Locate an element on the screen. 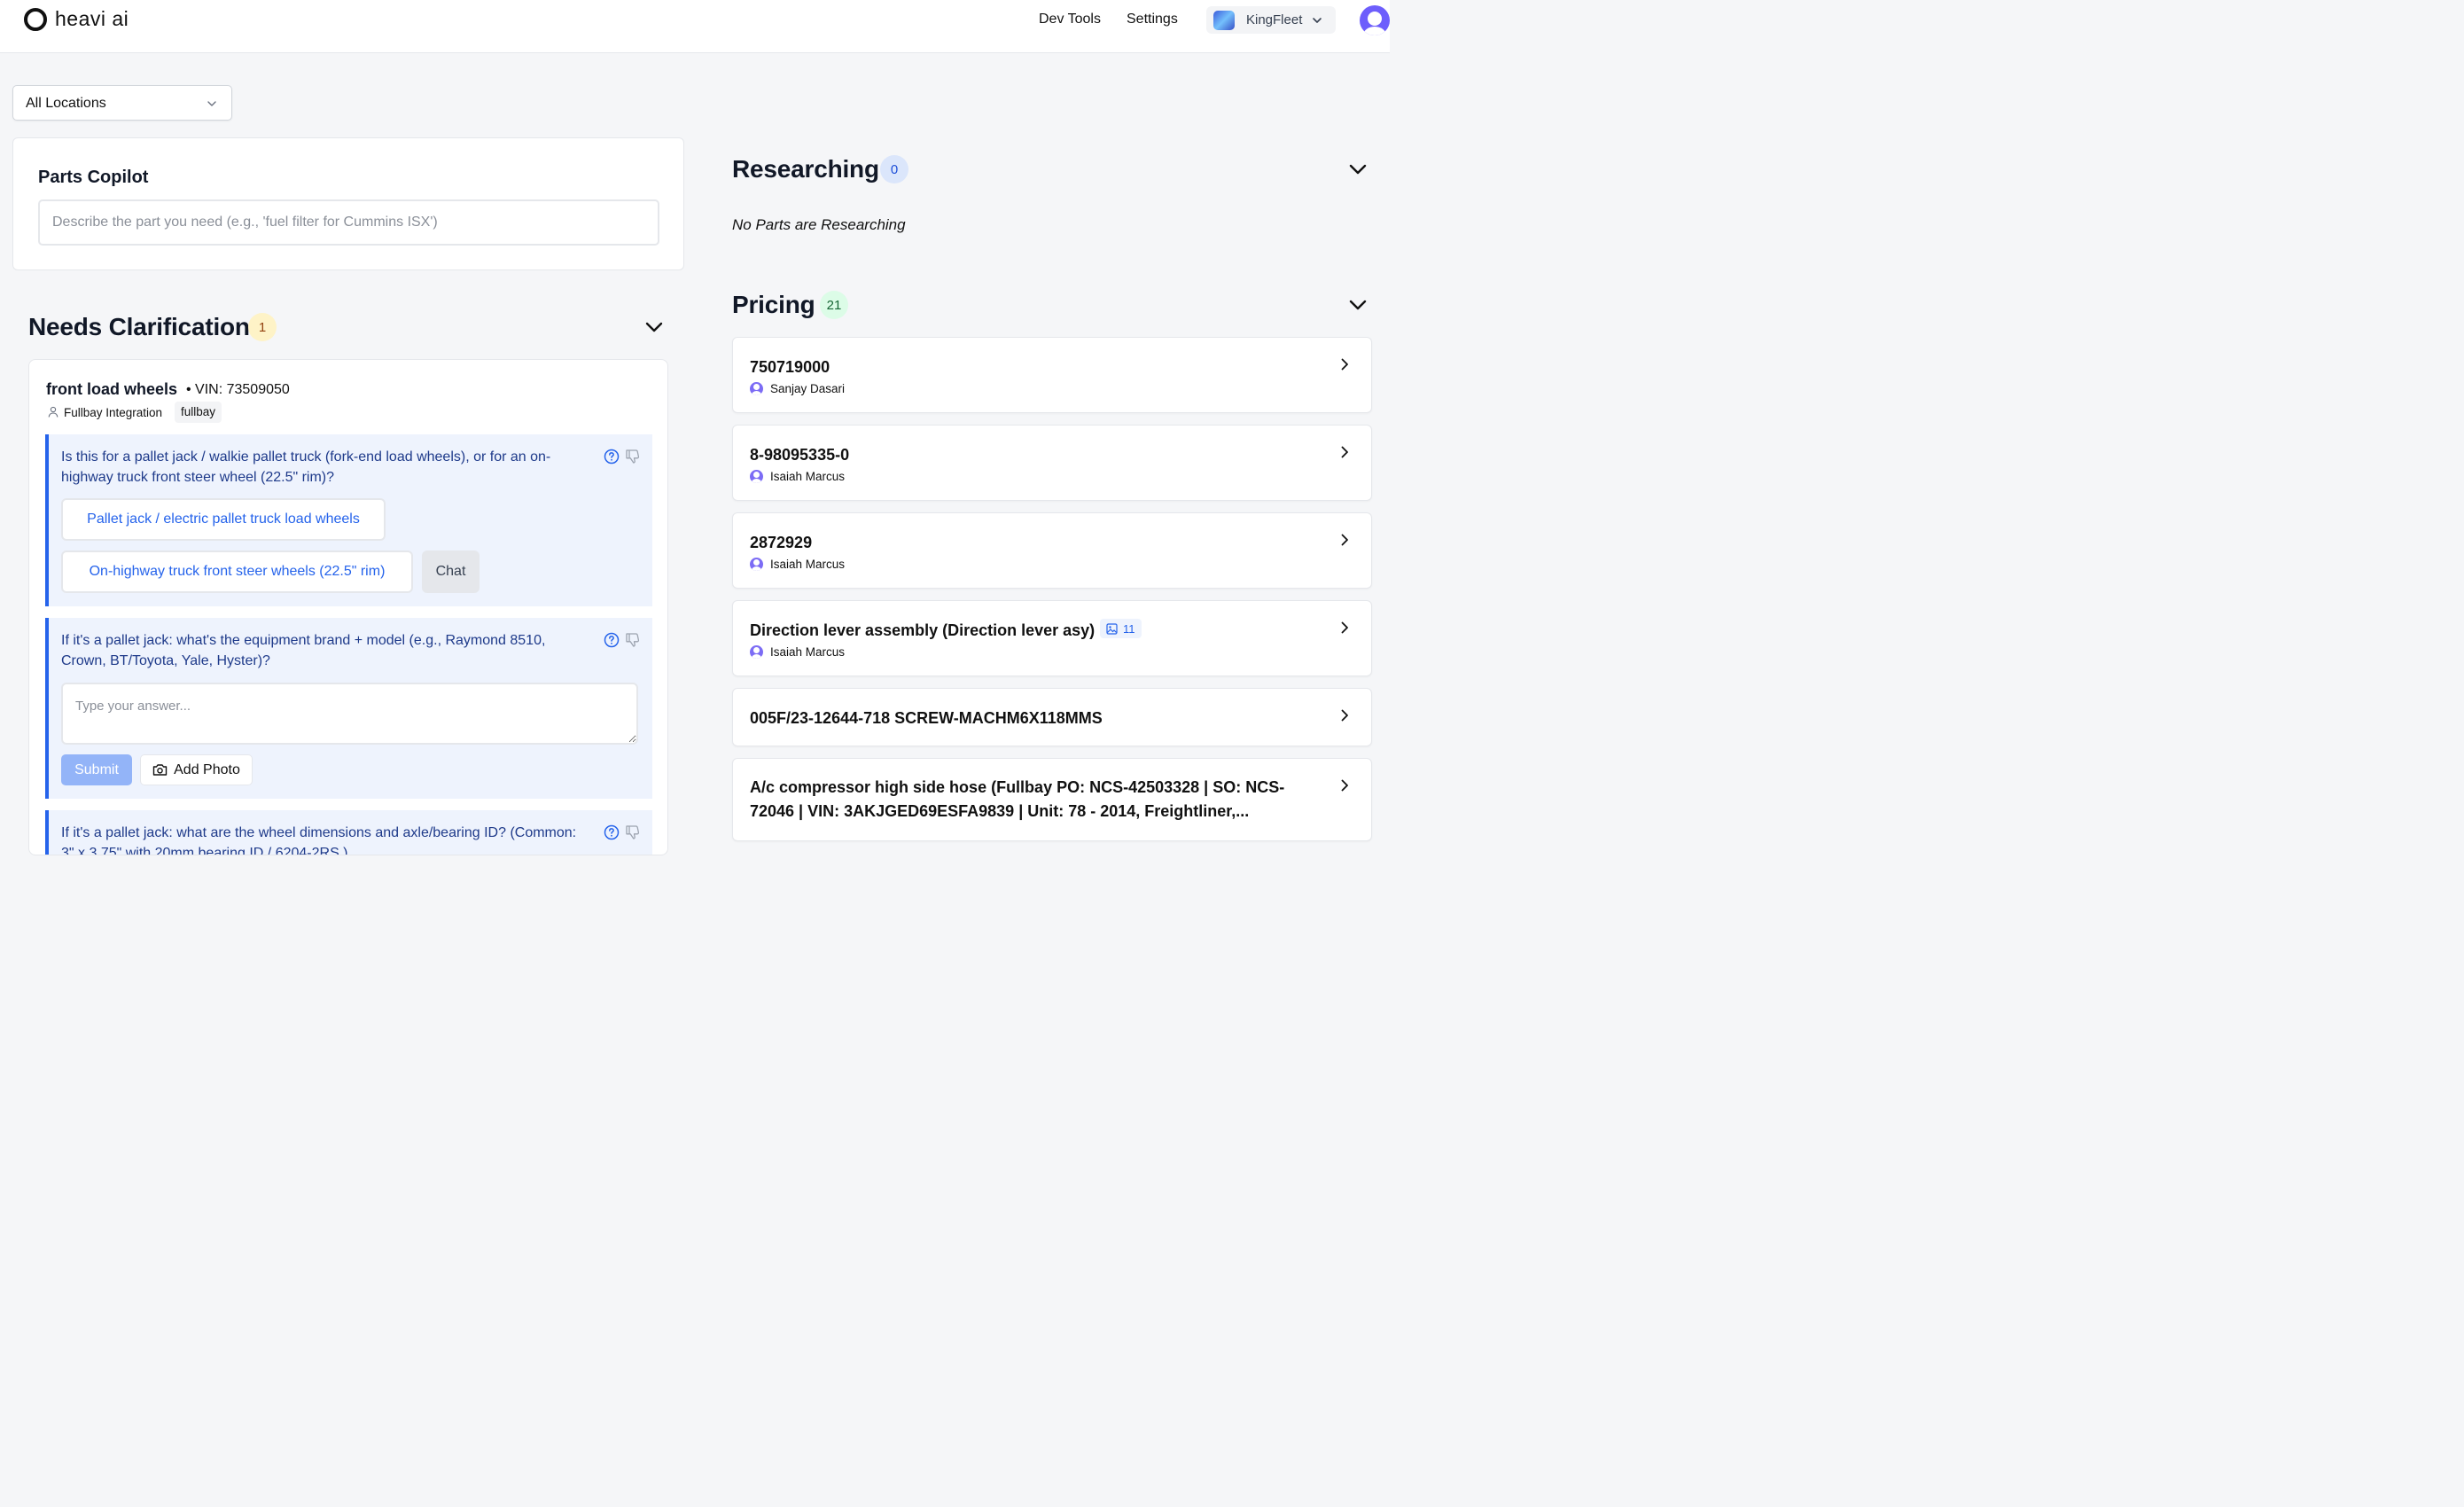 The height and width of the screenshot is (1507, 2464). location-select: All Locations is located at coordinates (122, 103).